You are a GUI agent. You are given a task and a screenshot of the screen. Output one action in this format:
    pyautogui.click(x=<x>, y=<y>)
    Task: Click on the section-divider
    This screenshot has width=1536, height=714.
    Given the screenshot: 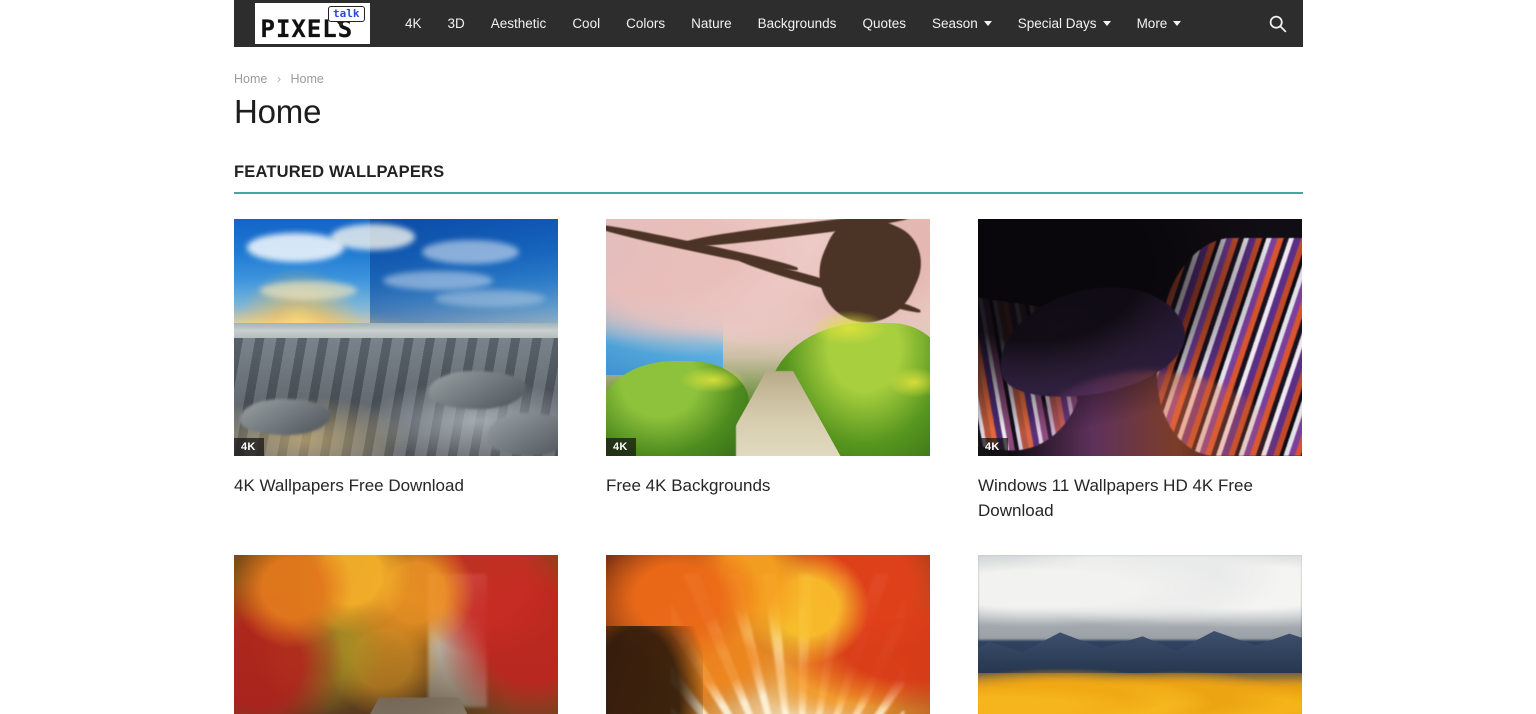 What is the action you would take?
    pyautogui.click(x=768, y=193)
    